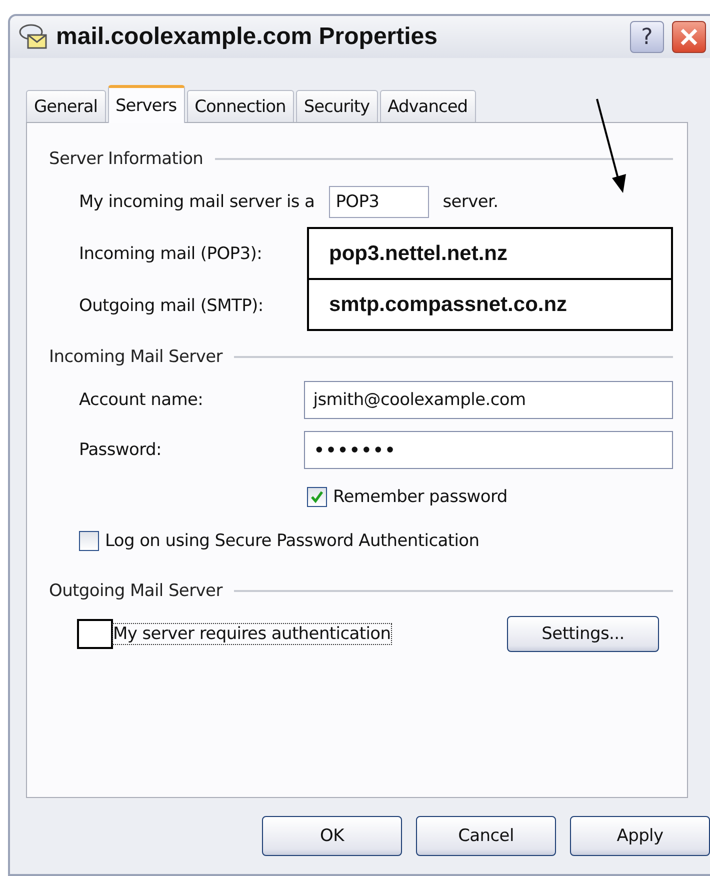  What do you see at coordinates (171, 306) in the screenshot?
I see `field-label: Outgoing mail (SMTP):` at bounding box center [171, 306].